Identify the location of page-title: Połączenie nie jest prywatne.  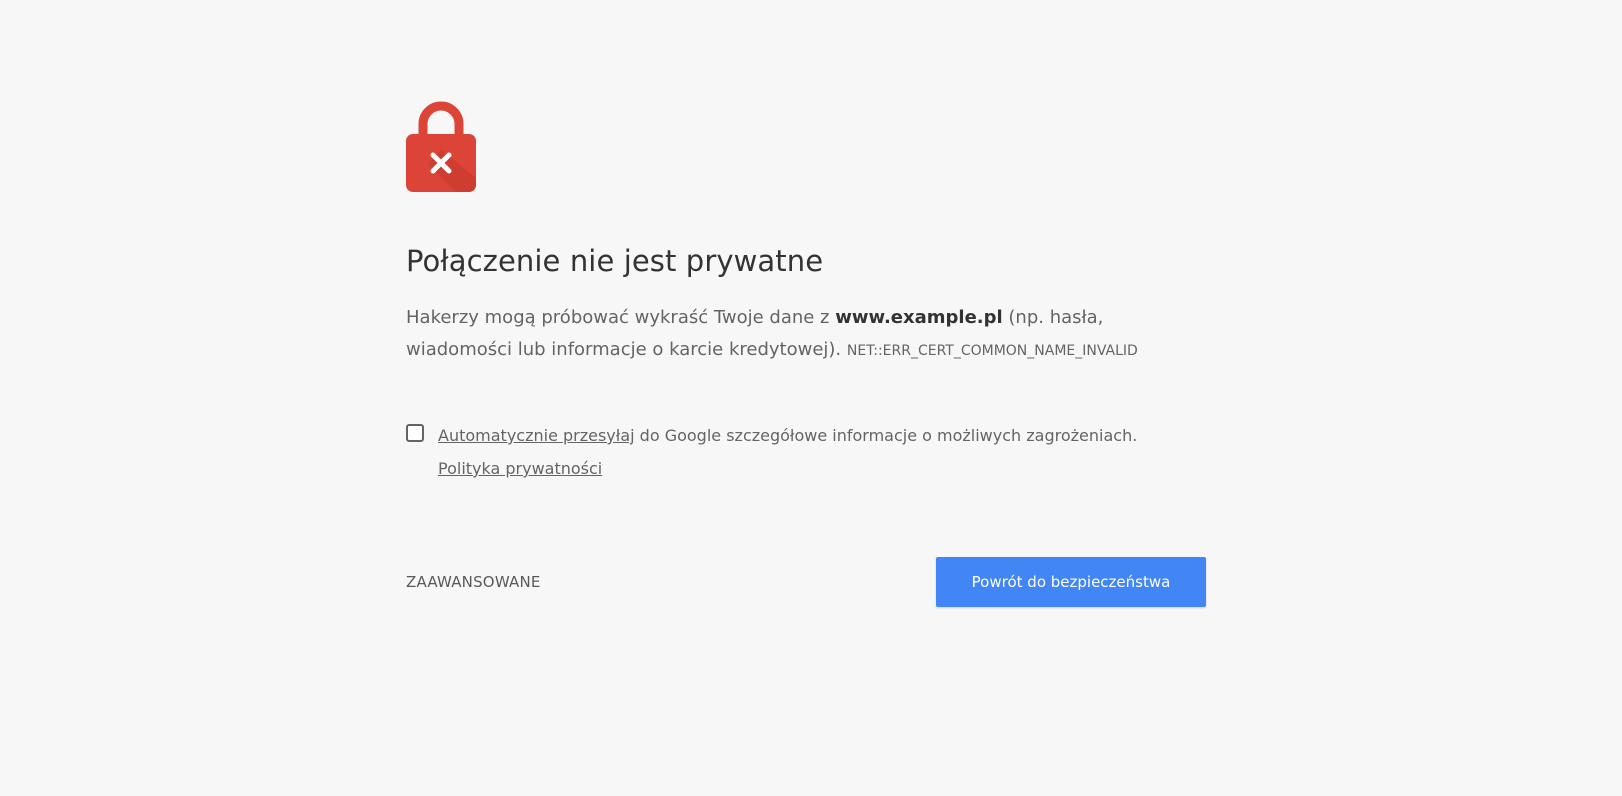
(615, 261).